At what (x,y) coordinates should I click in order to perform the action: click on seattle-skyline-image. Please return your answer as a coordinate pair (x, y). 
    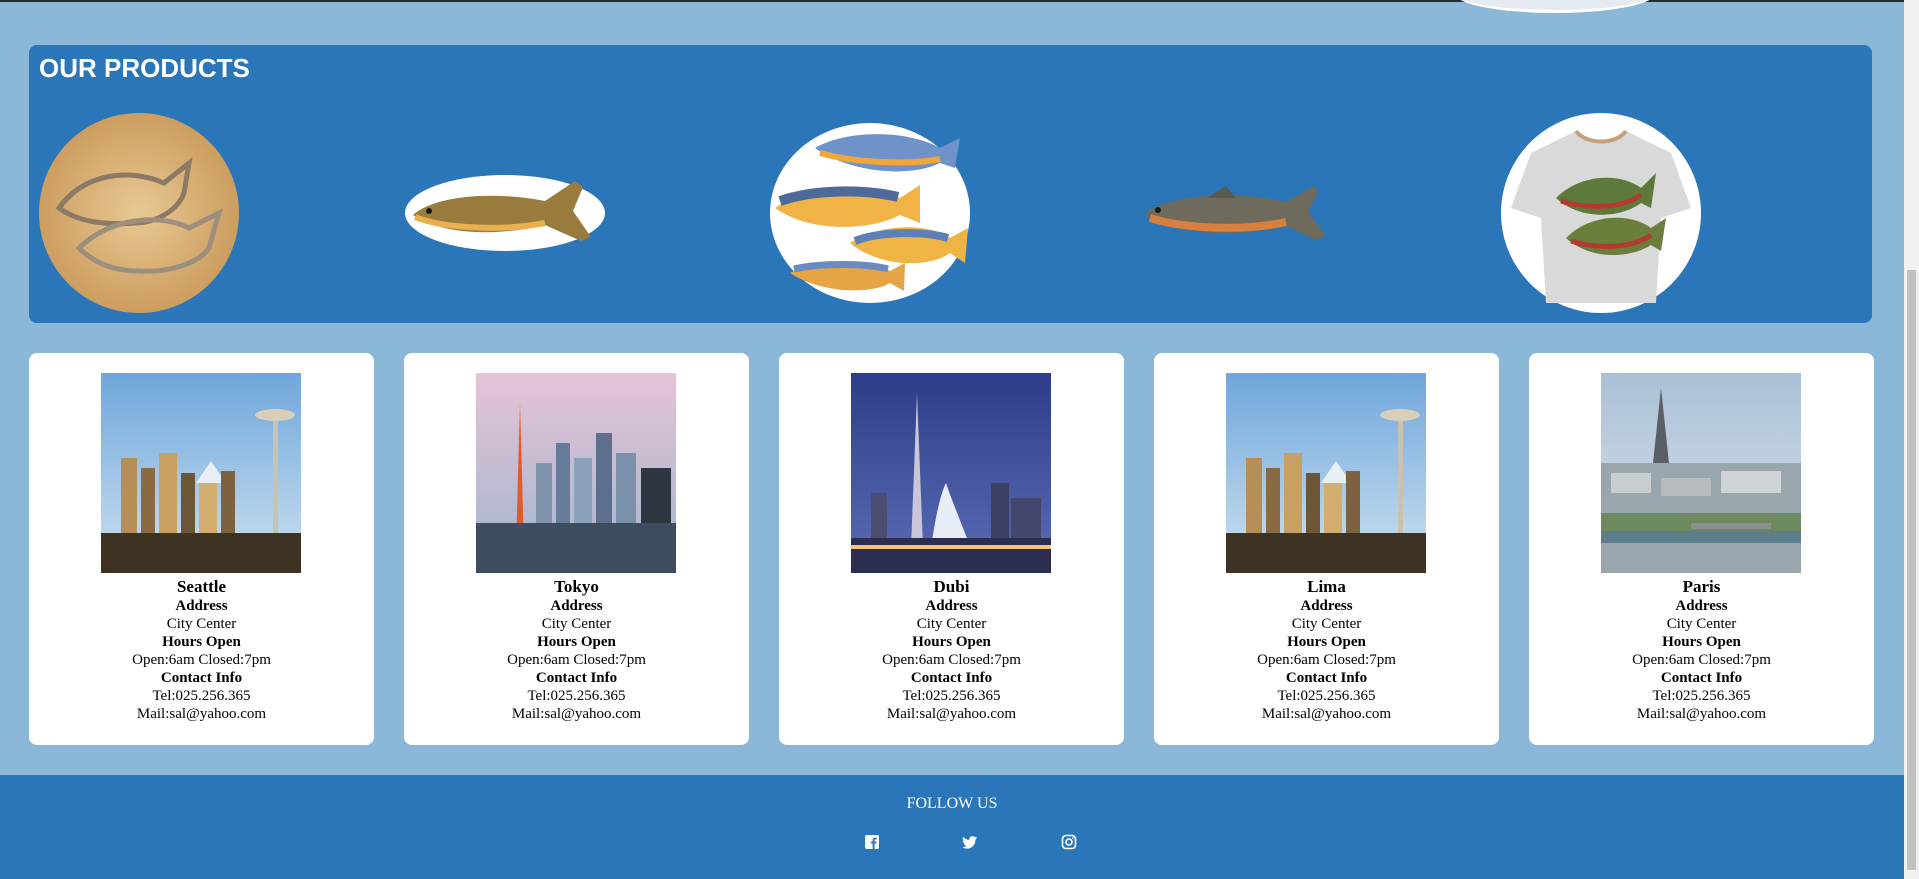
    Looking at the image, I should click on (201, 473).